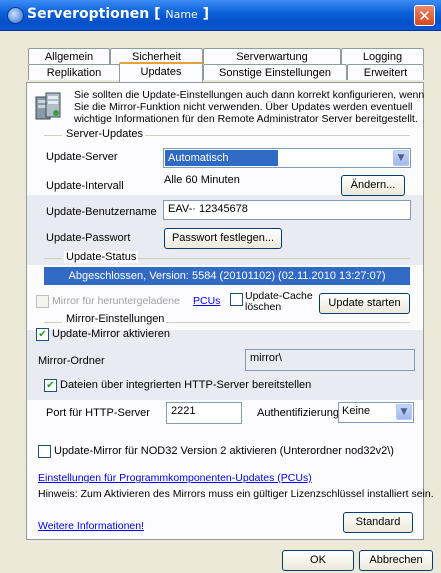 Image resolution: width=441 pixels, height=573 pixels. Describe the element at coordinates (221, 165) in the screenshot. I see `update-server-value: Automatisch auswählen` at that location.